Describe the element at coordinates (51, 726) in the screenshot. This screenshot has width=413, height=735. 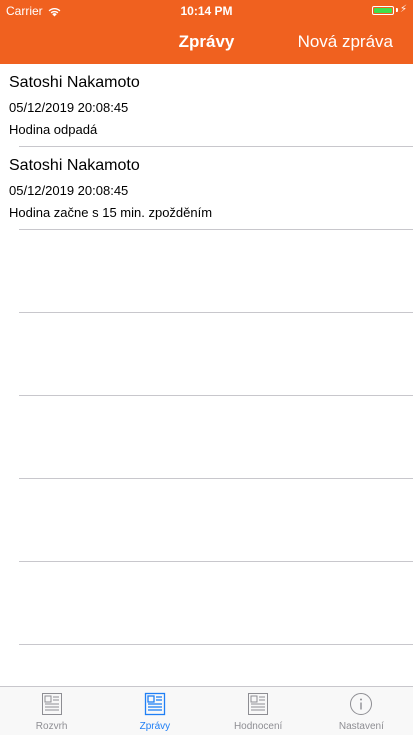
I see `tab-label: Rozvrh` at that location.